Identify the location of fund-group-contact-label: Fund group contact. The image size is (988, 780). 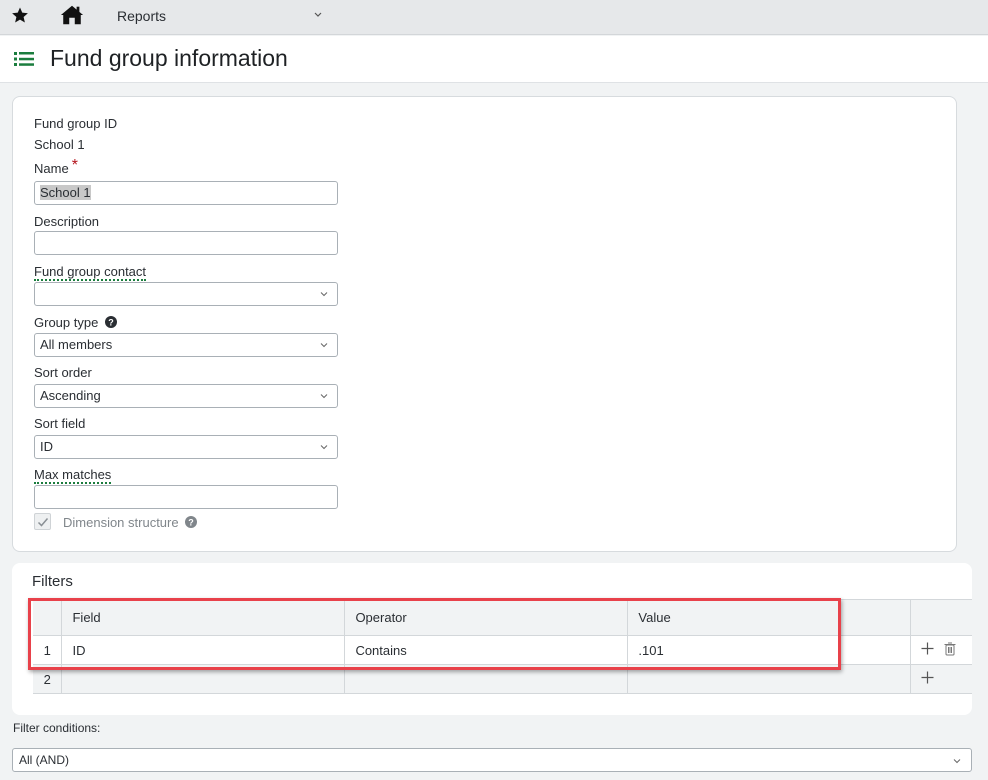
(90, 272).